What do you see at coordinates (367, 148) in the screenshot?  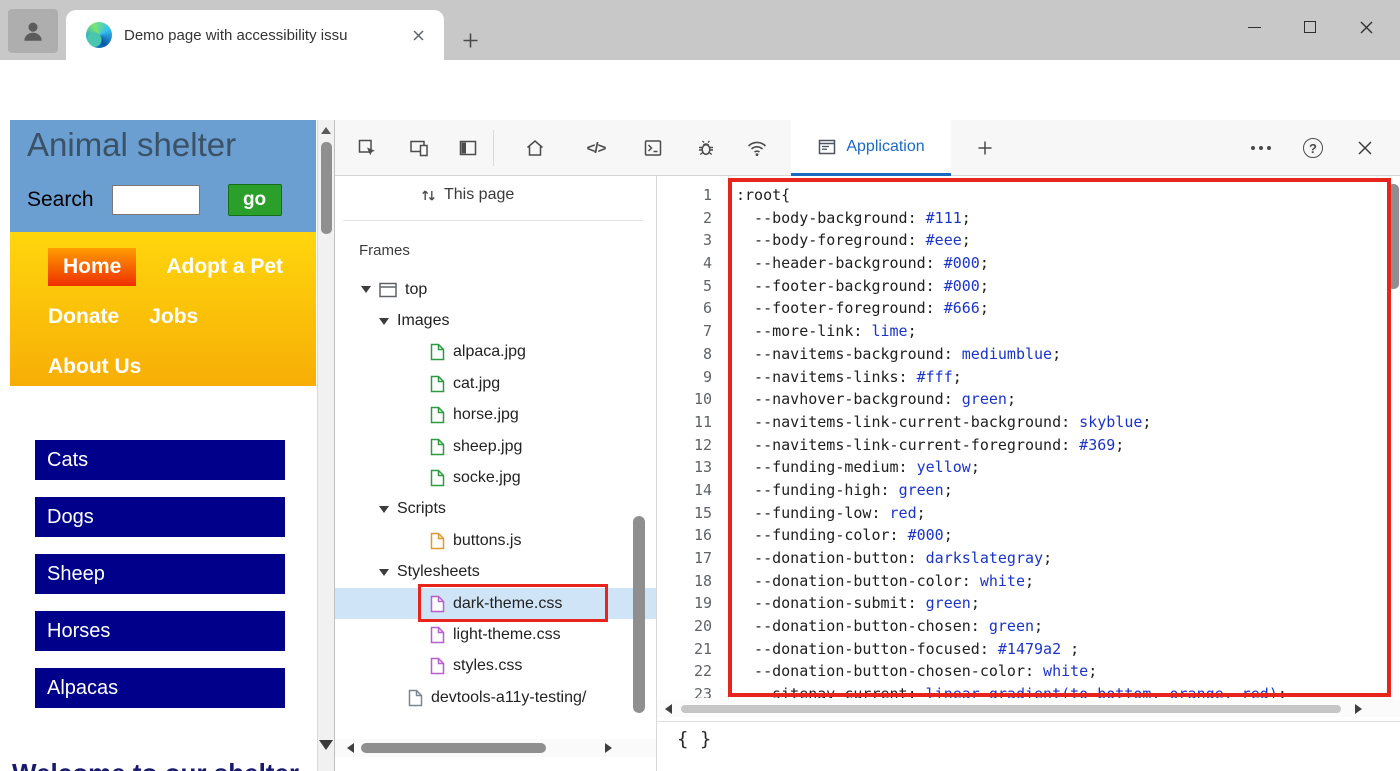 I see `inspect-element-button` at bounding box center [367, 148].